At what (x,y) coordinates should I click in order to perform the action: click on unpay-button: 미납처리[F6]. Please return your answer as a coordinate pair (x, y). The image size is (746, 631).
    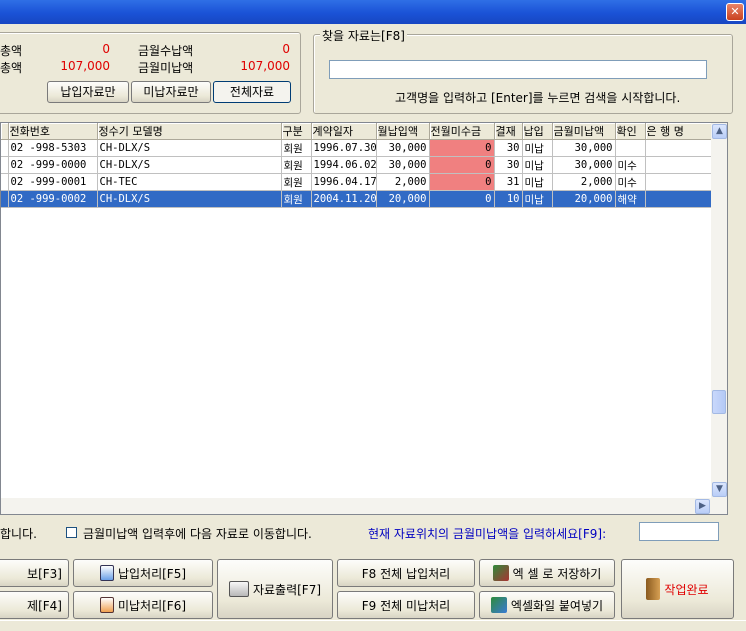
    Looking at the image, I should click on (143, 605).